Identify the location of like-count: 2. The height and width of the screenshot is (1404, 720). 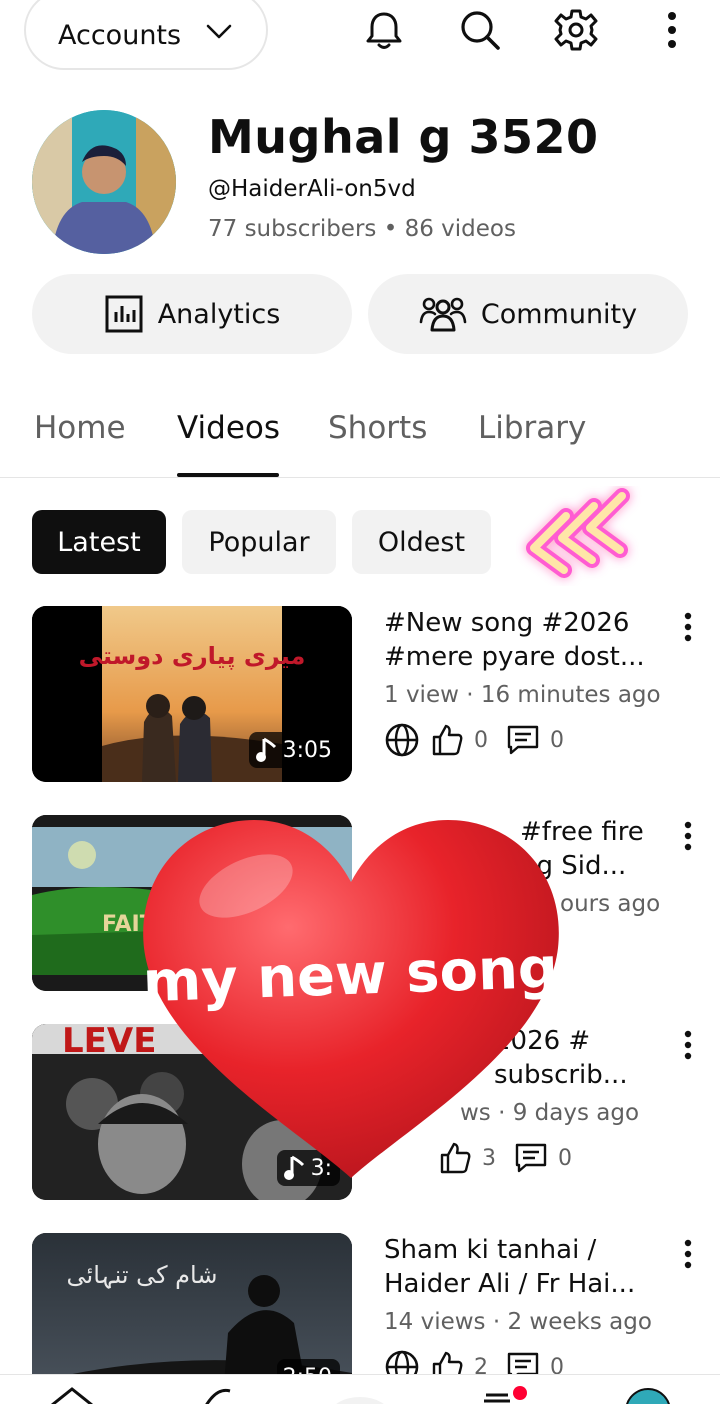
(481, 1364).